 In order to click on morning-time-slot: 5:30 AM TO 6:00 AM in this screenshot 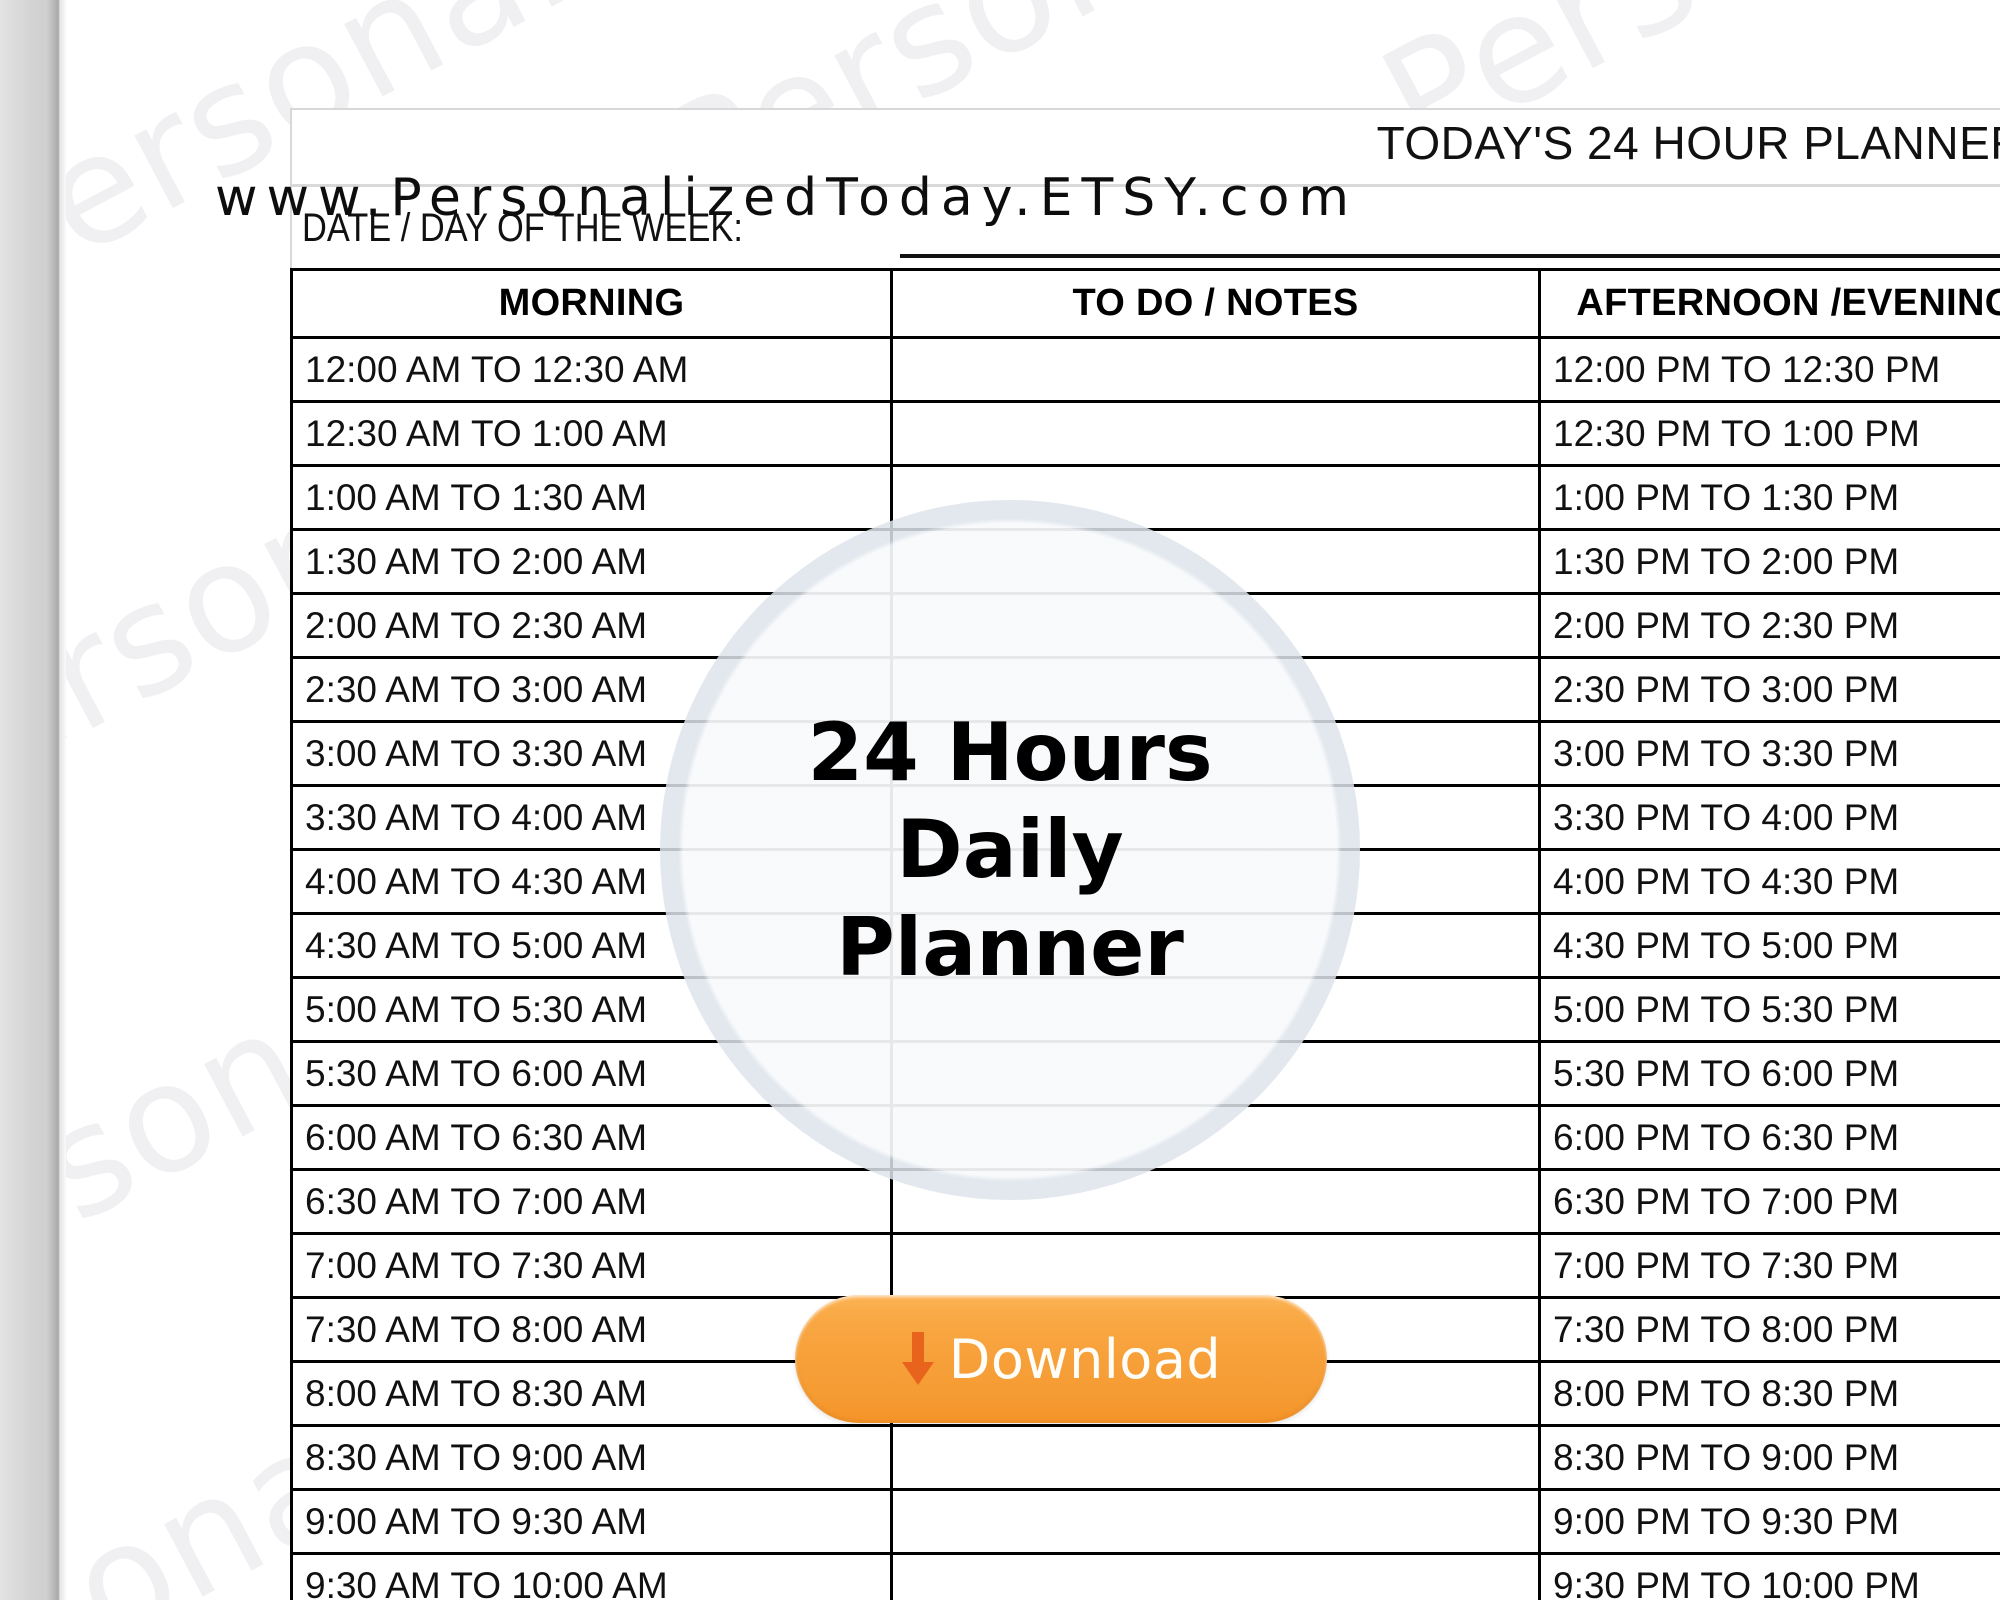, I will do `click(591, 1073)`.